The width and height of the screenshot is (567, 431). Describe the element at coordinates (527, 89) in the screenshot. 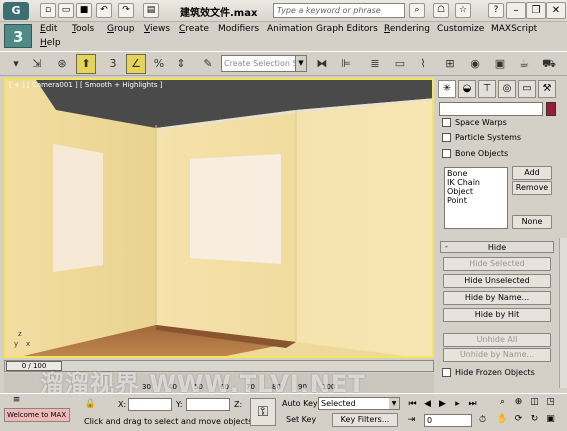

I see `display-tab-icon: ▭` at that location.